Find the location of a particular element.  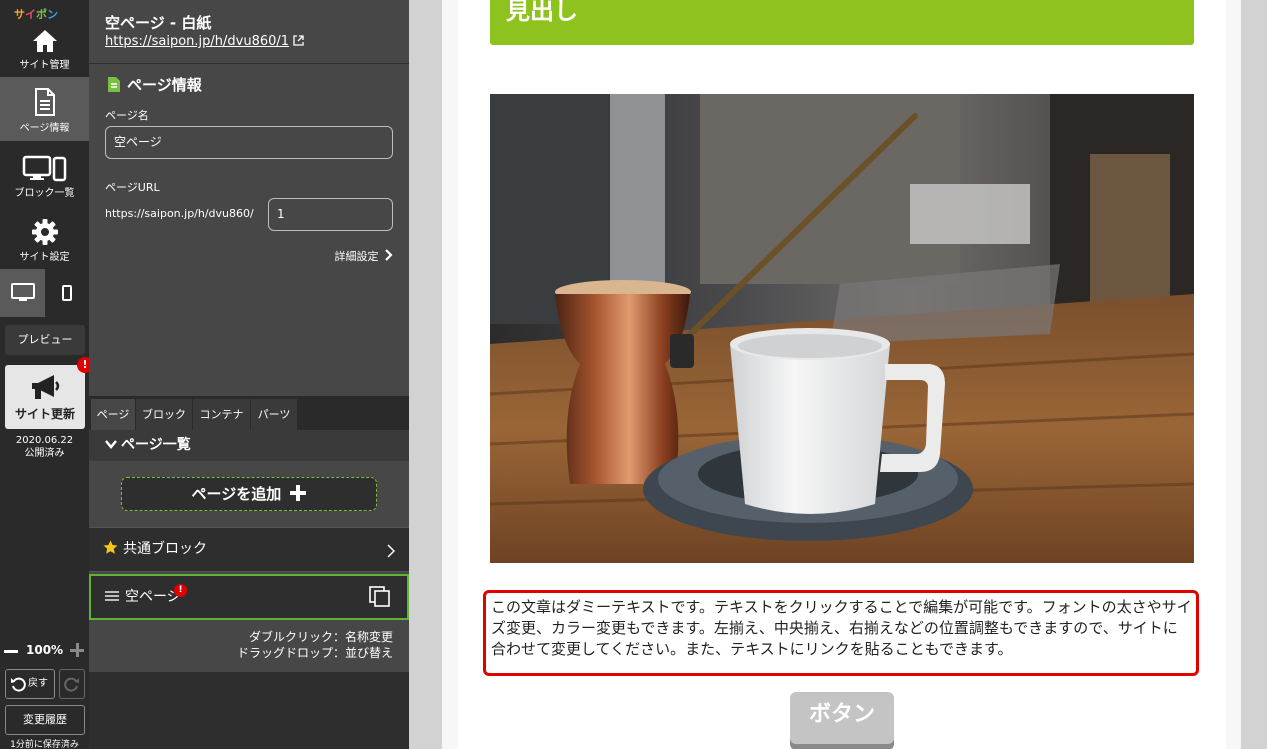

saipon-logo: サイポン is located at coordinates (36, 14).